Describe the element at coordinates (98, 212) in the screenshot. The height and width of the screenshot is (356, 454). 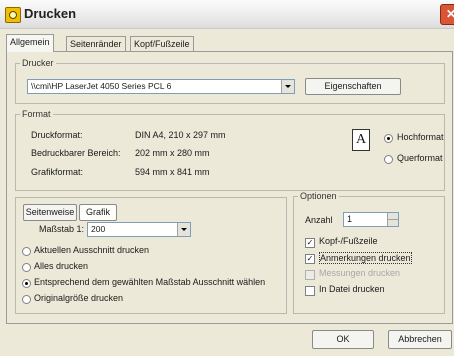
I see `grafik-button: Grafik` at that location.